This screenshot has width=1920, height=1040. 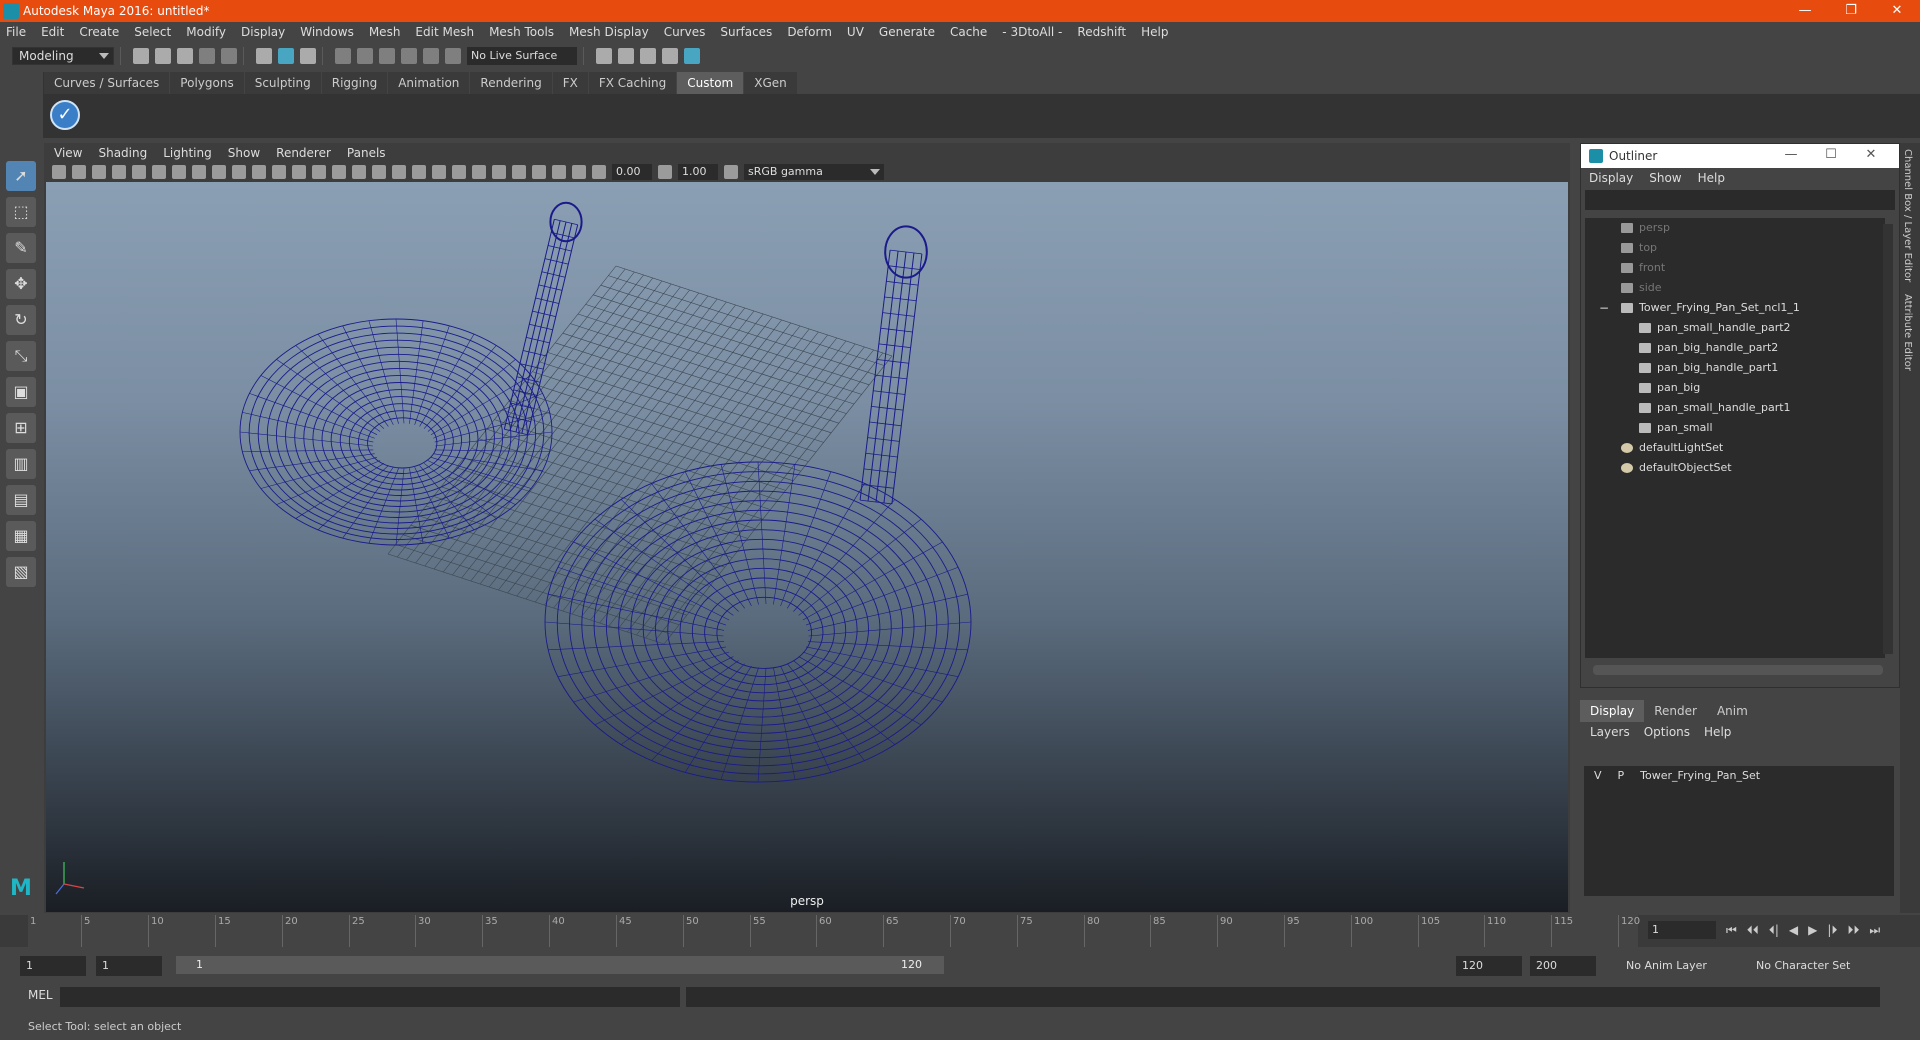 I want to click on collapse-toggle-icon: −, so click(x=1604, y=308).